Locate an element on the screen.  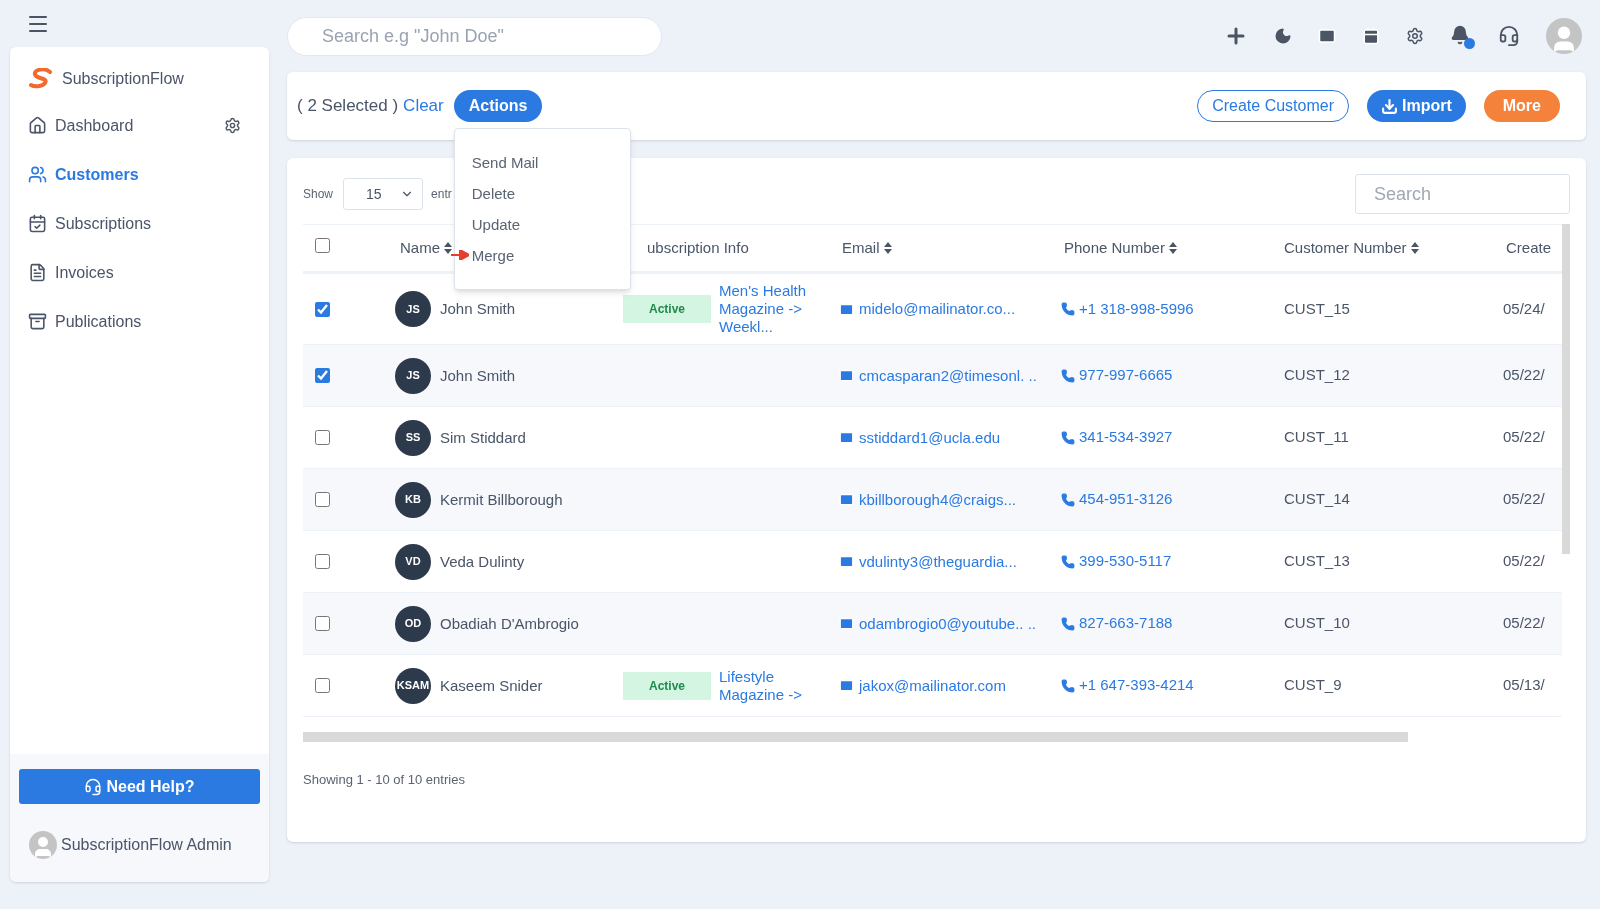
customer-number: CUST_14 is located at coordinates (1317, 499).